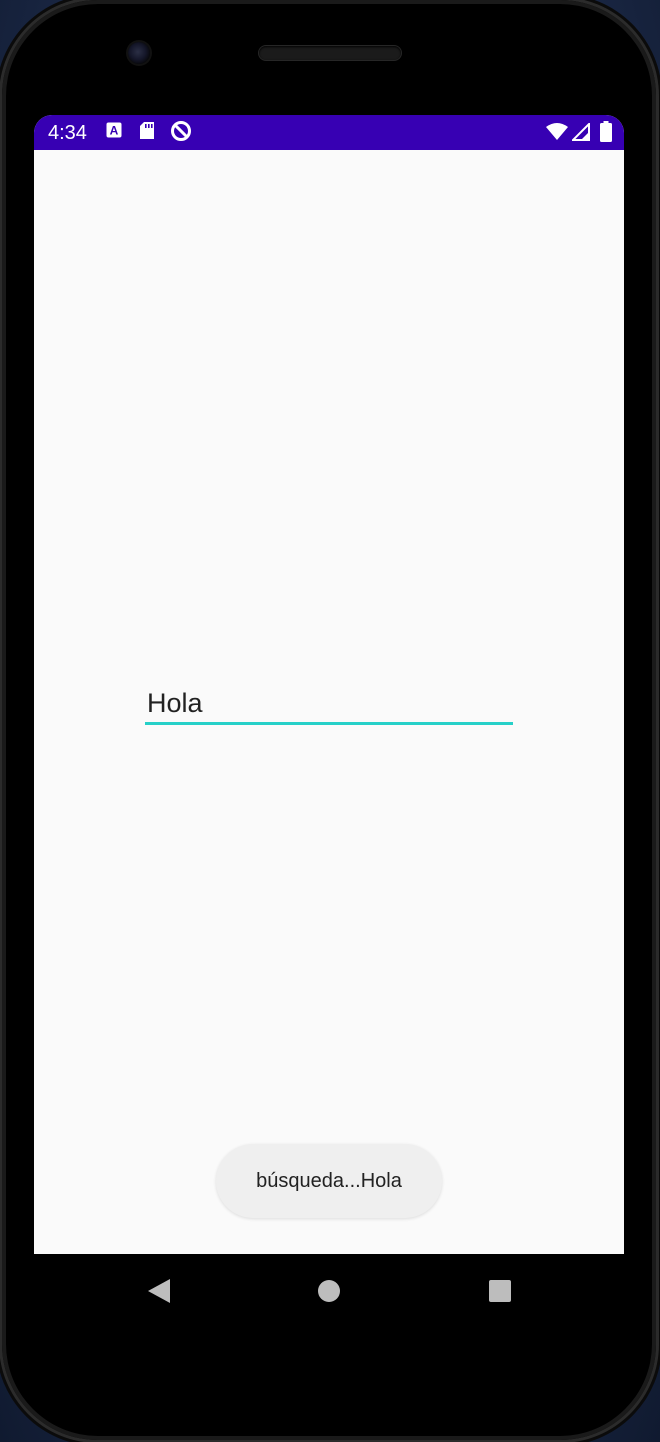 The image size is (660, 1442). I want to click on svg-text: A, so click(114, 131).